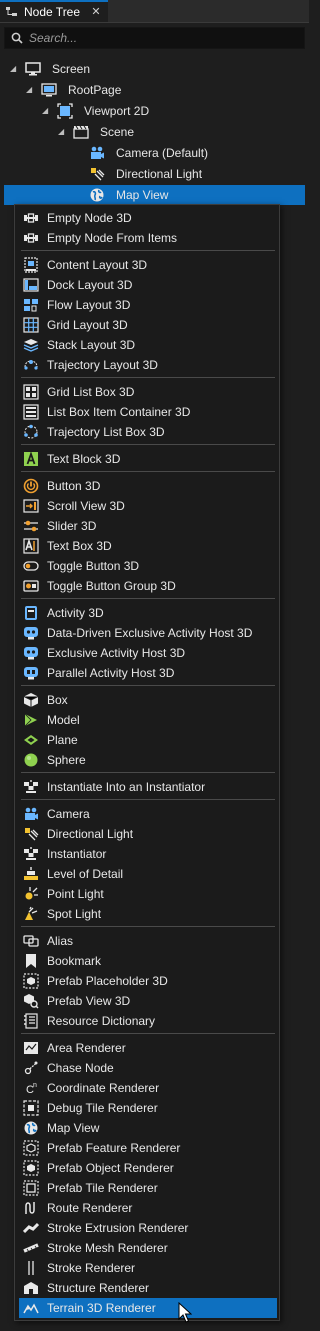  I want to click on slider-icon, so click(31, 526).